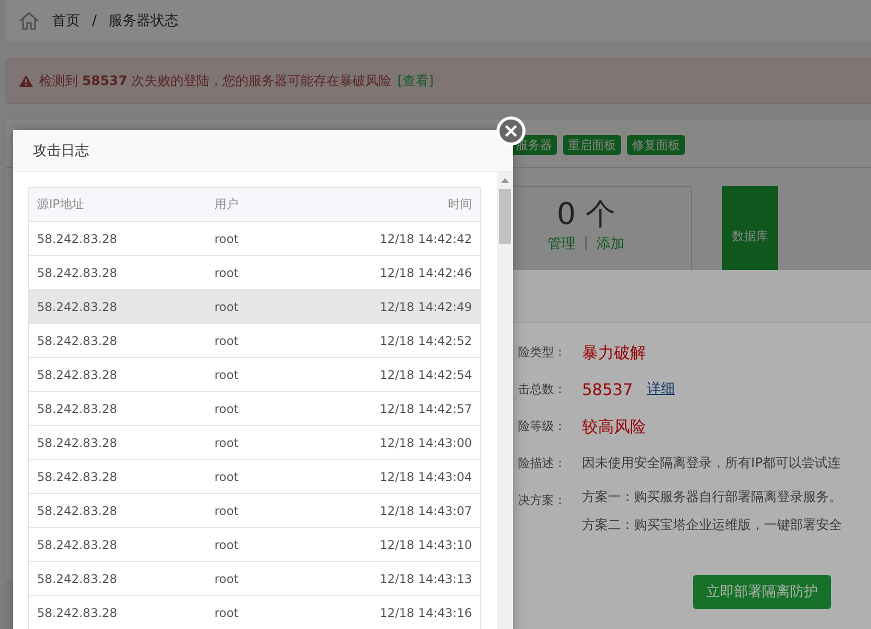  I want to click on table-cell: 12/18 14:43:04, so click(380, 477).